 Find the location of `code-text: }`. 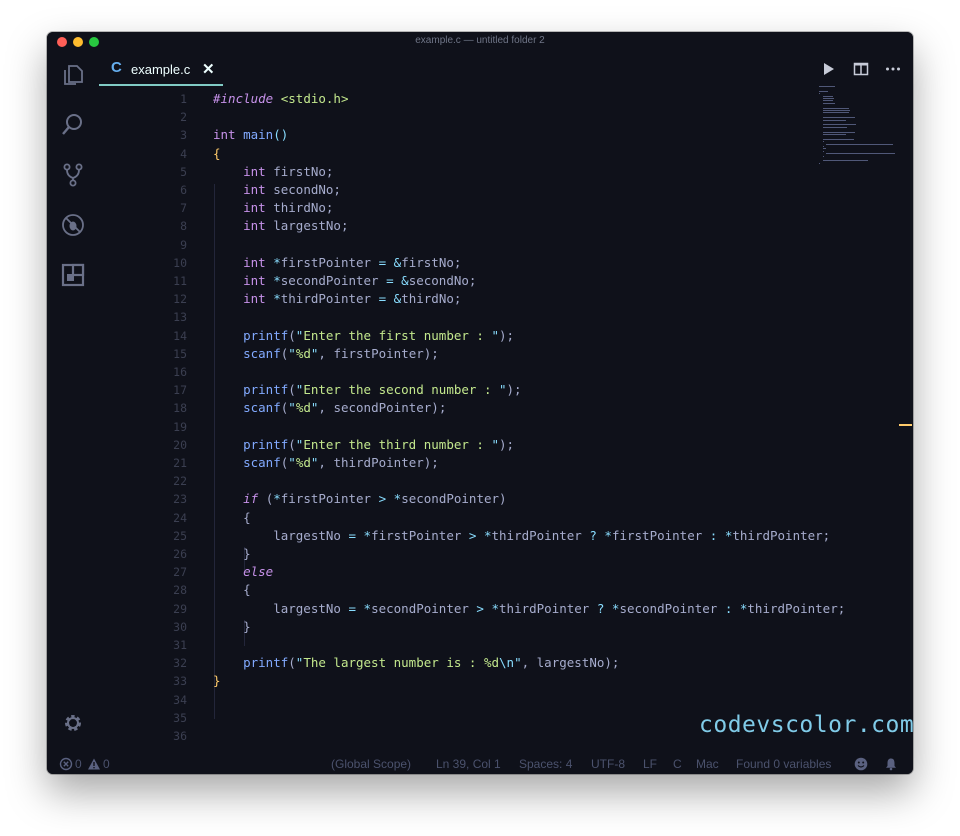

code-text: } is located at coordinates (247, 553).